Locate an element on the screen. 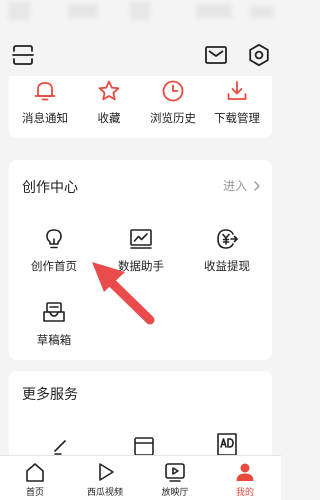 This screenshot has width=320, height=500. tab-label: 我的 is located at coordinates (244, 493).